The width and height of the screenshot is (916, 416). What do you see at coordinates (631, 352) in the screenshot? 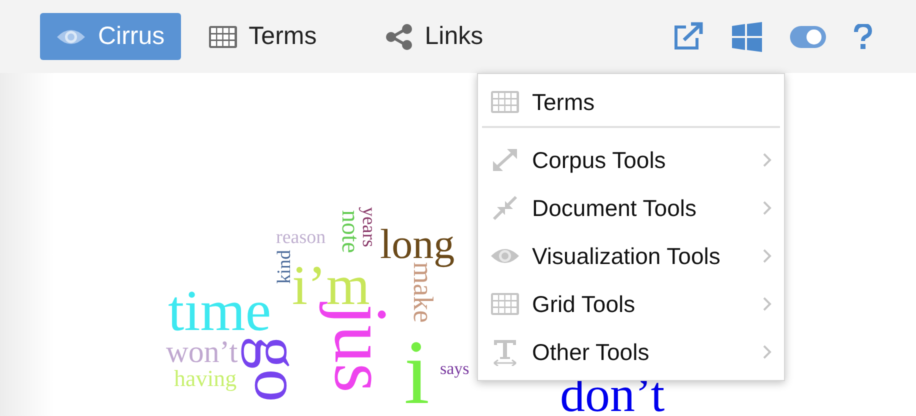
I see `menu-item: Other Tools` at bounding box center [631, 352].